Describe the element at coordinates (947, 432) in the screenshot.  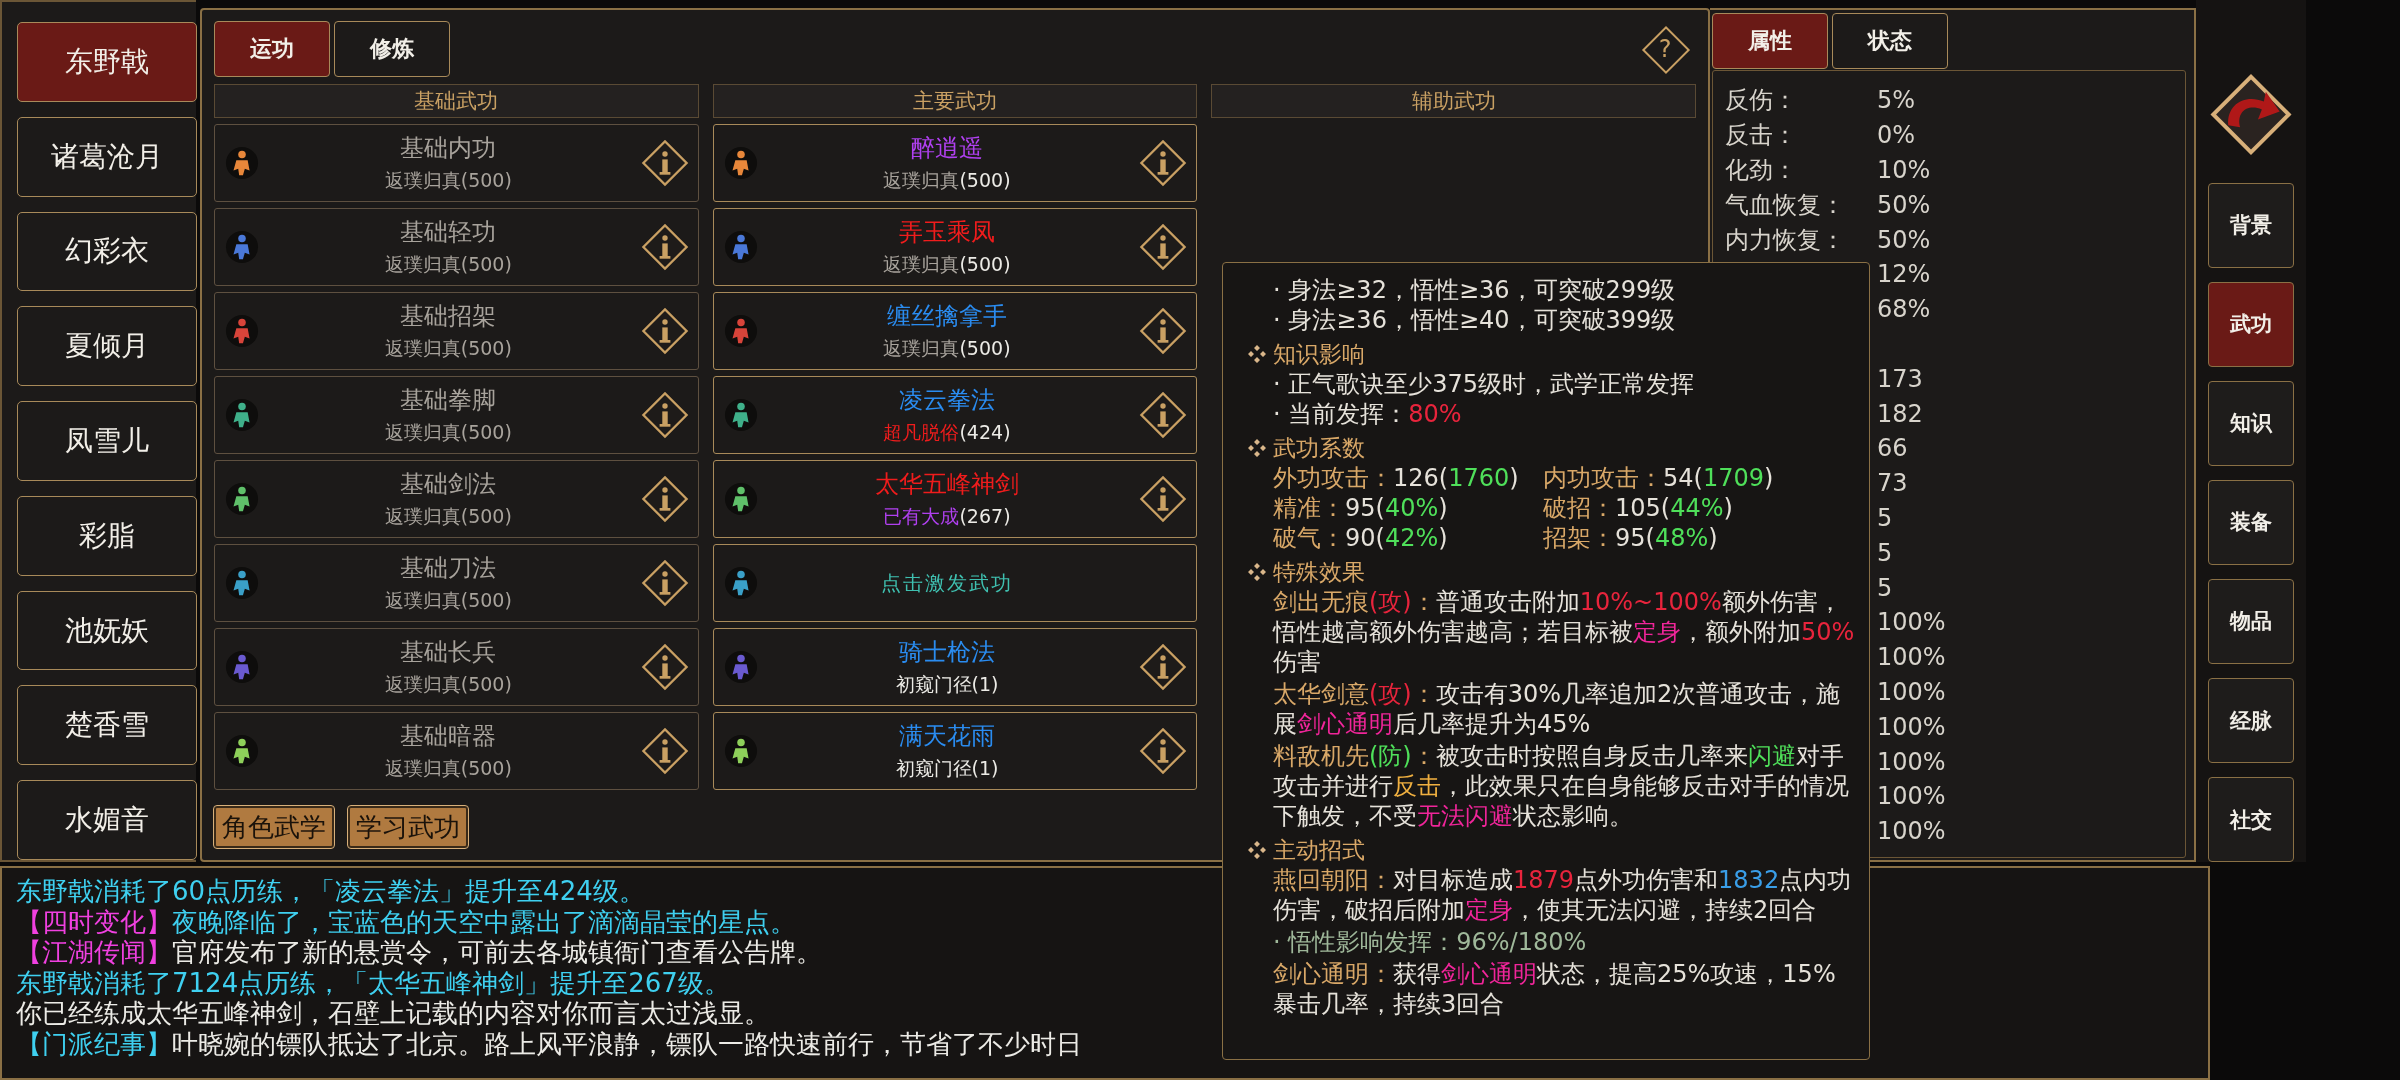
I see `skill-level: 超凡脱俗(424)` at that location.